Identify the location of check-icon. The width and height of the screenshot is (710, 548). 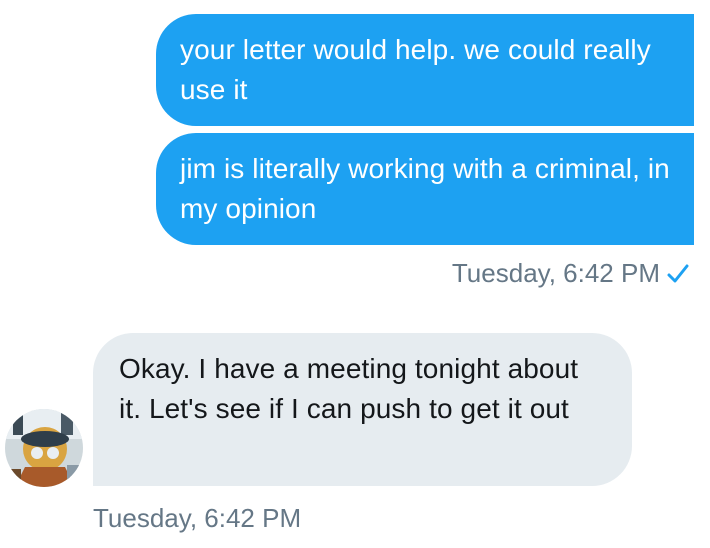
(678, 273).